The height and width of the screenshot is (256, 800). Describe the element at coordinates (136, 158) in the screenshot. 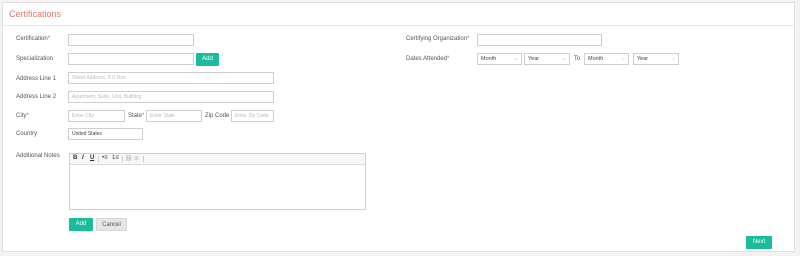

I see `unlink-icon: ⊘` at that location.